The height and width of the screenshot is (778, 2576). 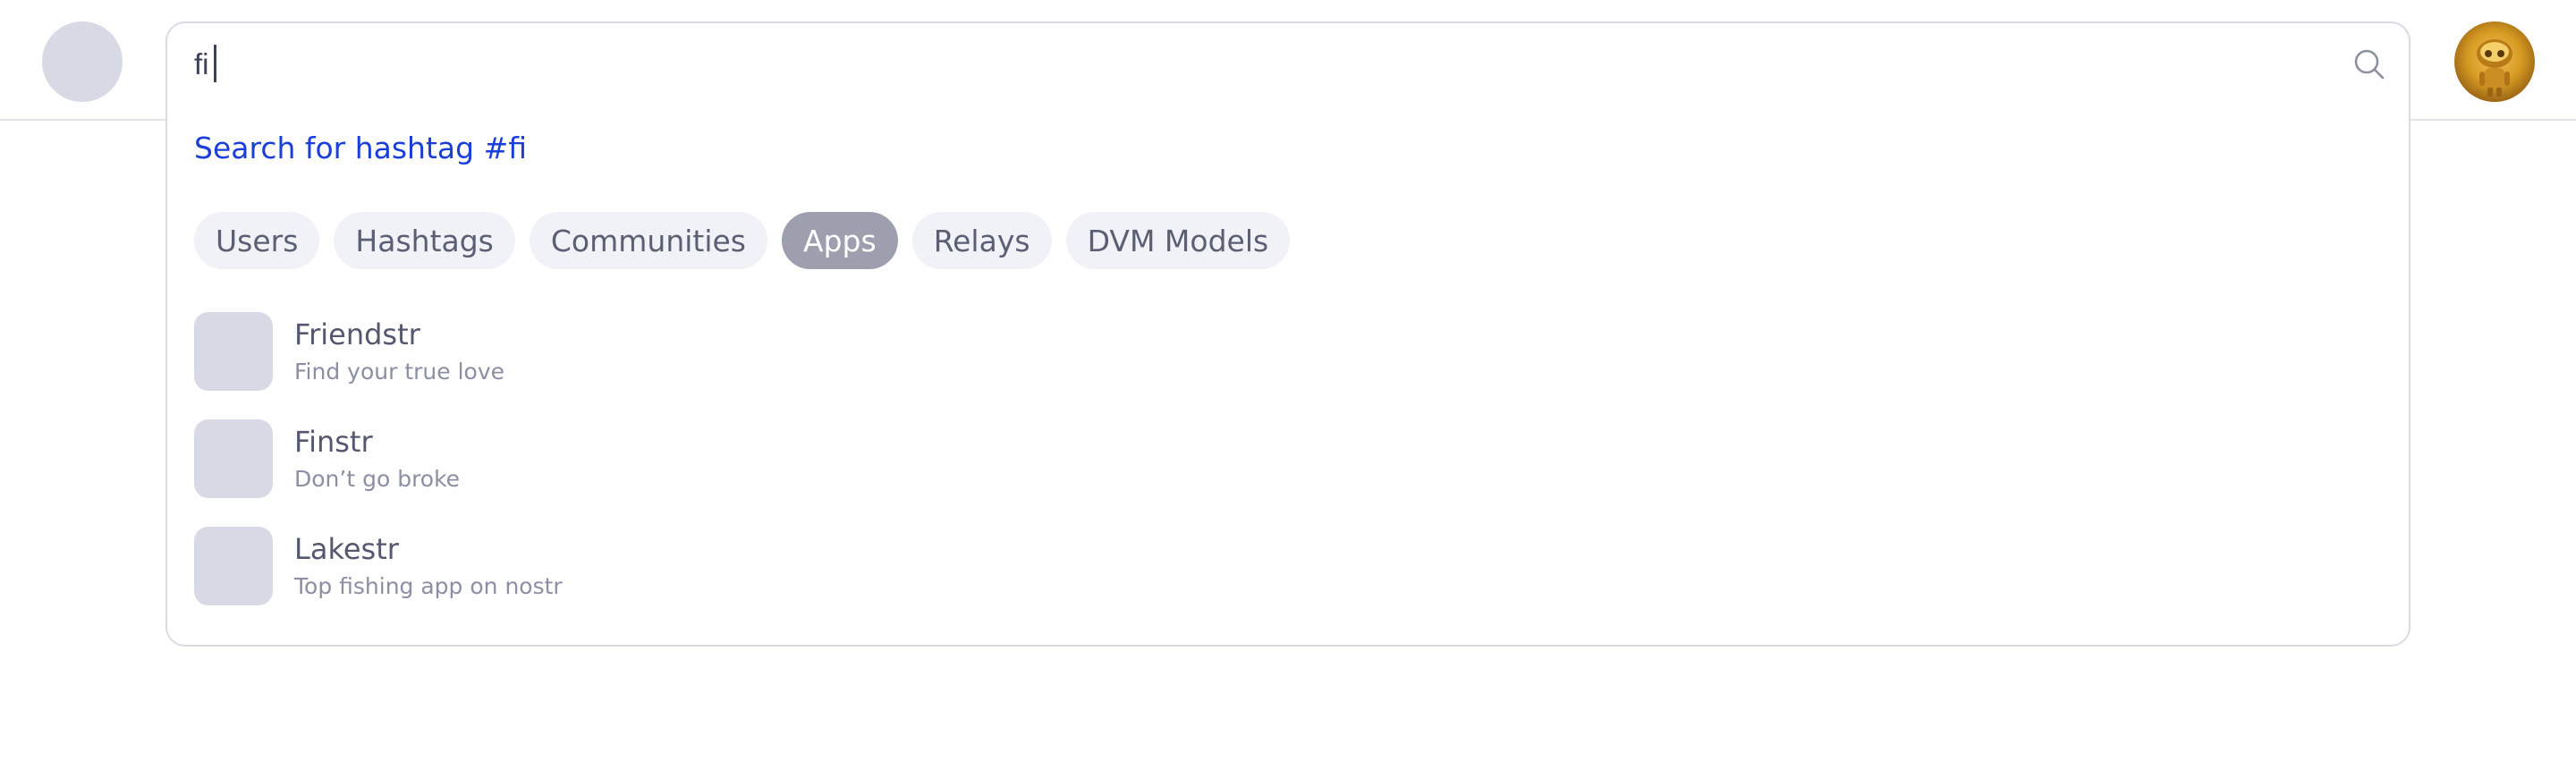 I want to click on result-item: Finstr Don’t go broke, so click(x=730, y=459).